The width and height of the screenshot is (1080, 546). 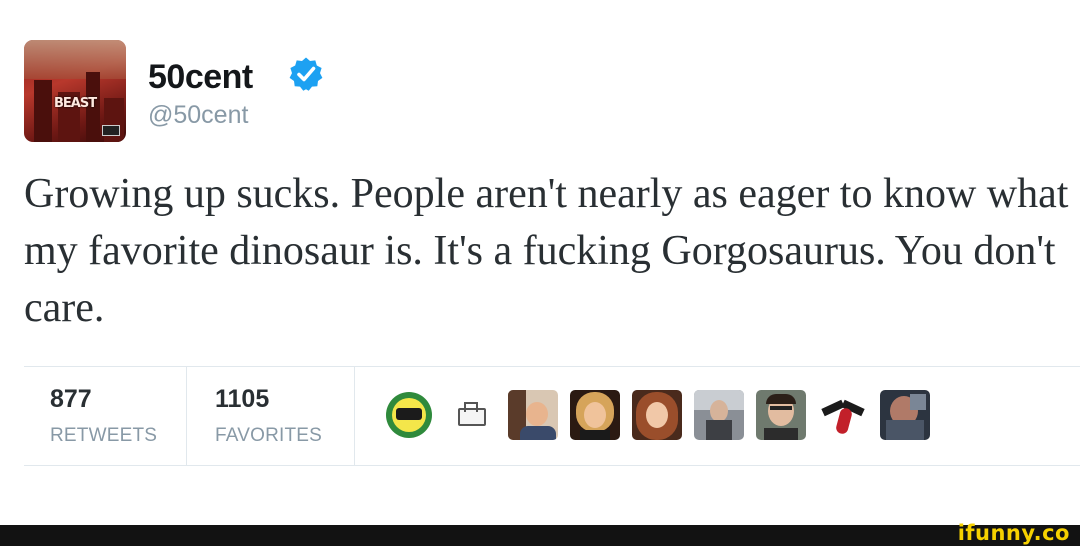 I want to click on avatar-bird-icon, so click(x=843, y=415).